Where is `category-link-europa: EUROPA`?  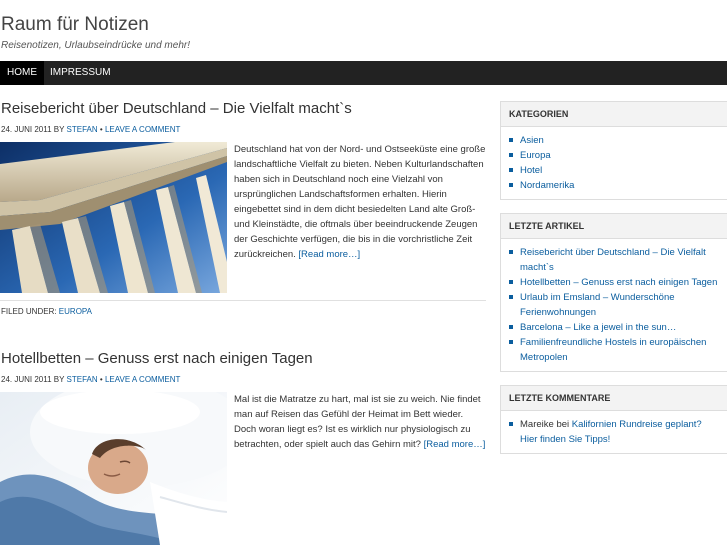 category-link-europa: EUROPA is located at coordinates (75, 311).